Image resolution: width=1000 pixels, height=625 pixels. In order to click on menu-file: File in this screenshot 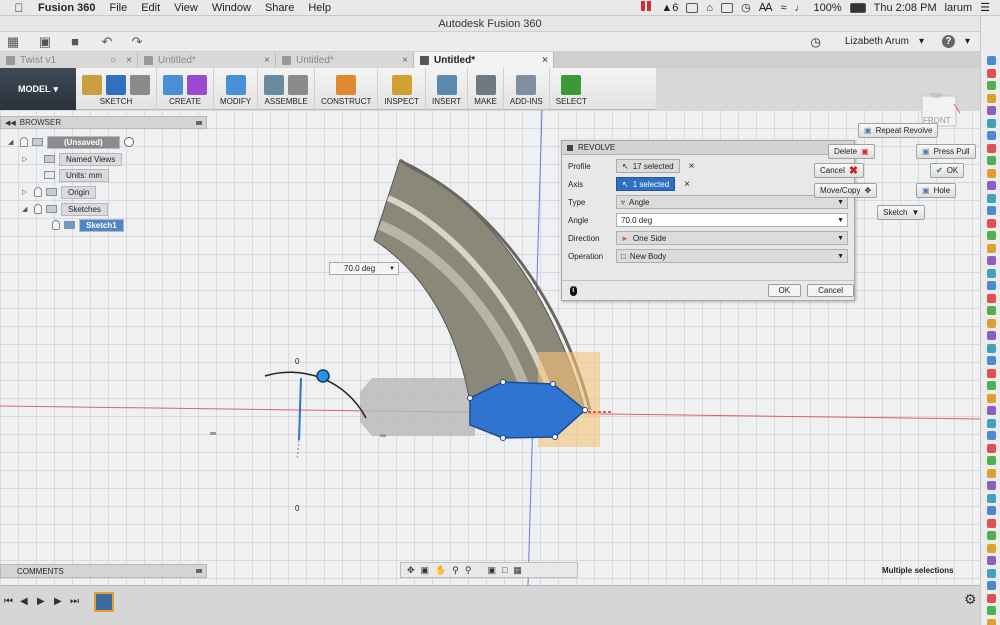, I will do `click(118, 8)`.